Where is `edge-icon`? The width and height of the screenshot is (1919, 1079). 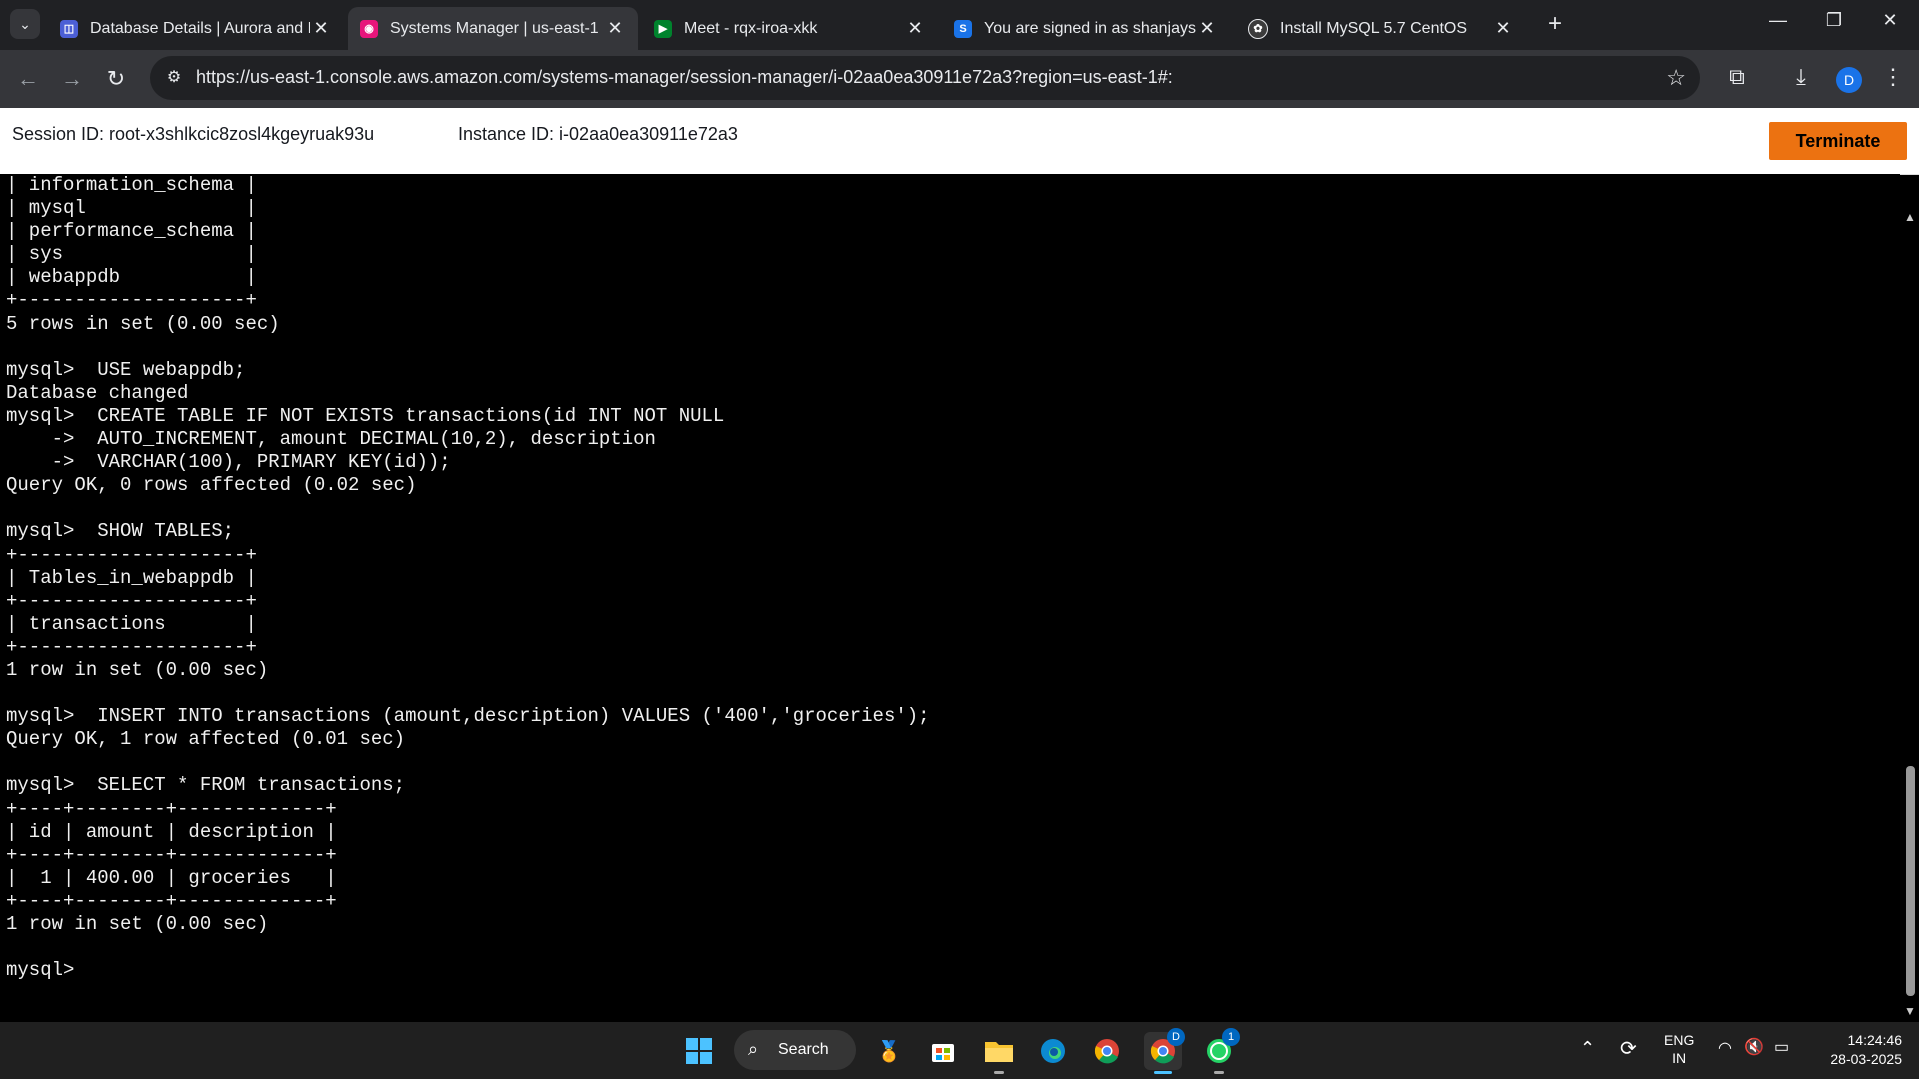
edge-icon is located at coordinates (1053, 1051).